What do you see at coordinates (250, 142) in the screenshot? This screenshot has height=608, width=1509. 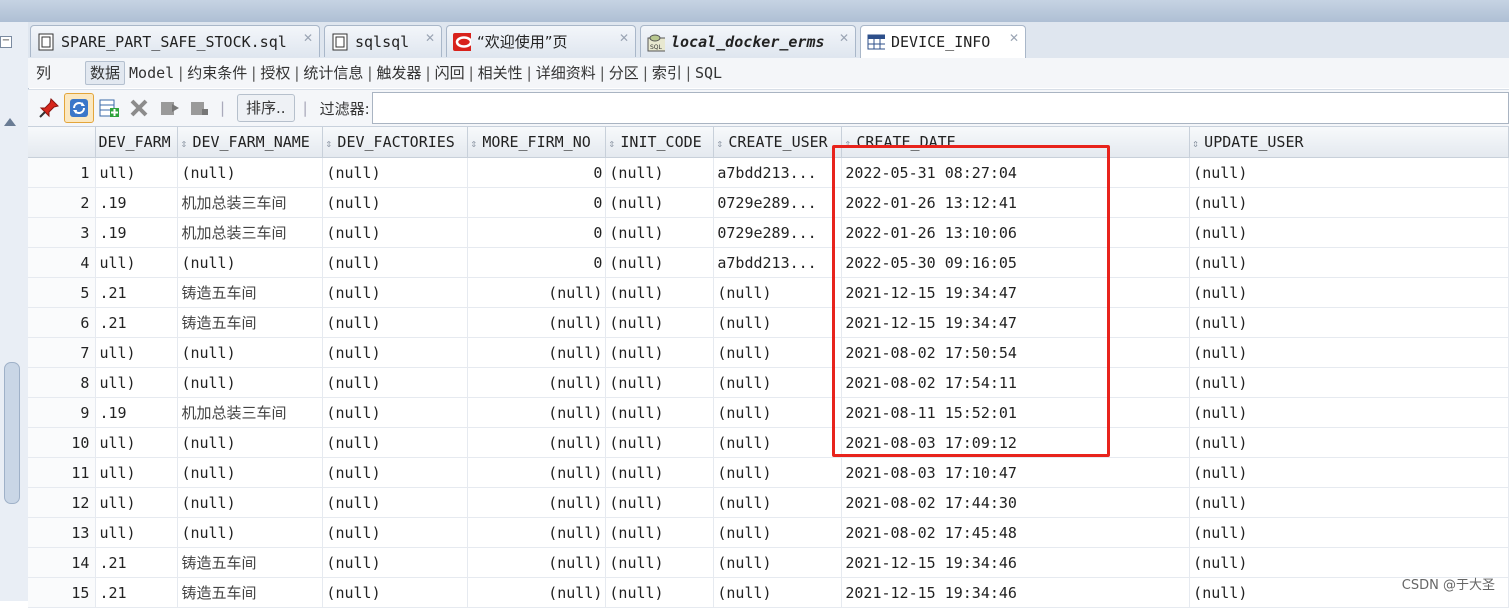 I see `column-header: ⇕ DEV_FARM_NAME` at bounding box center [250, 142].